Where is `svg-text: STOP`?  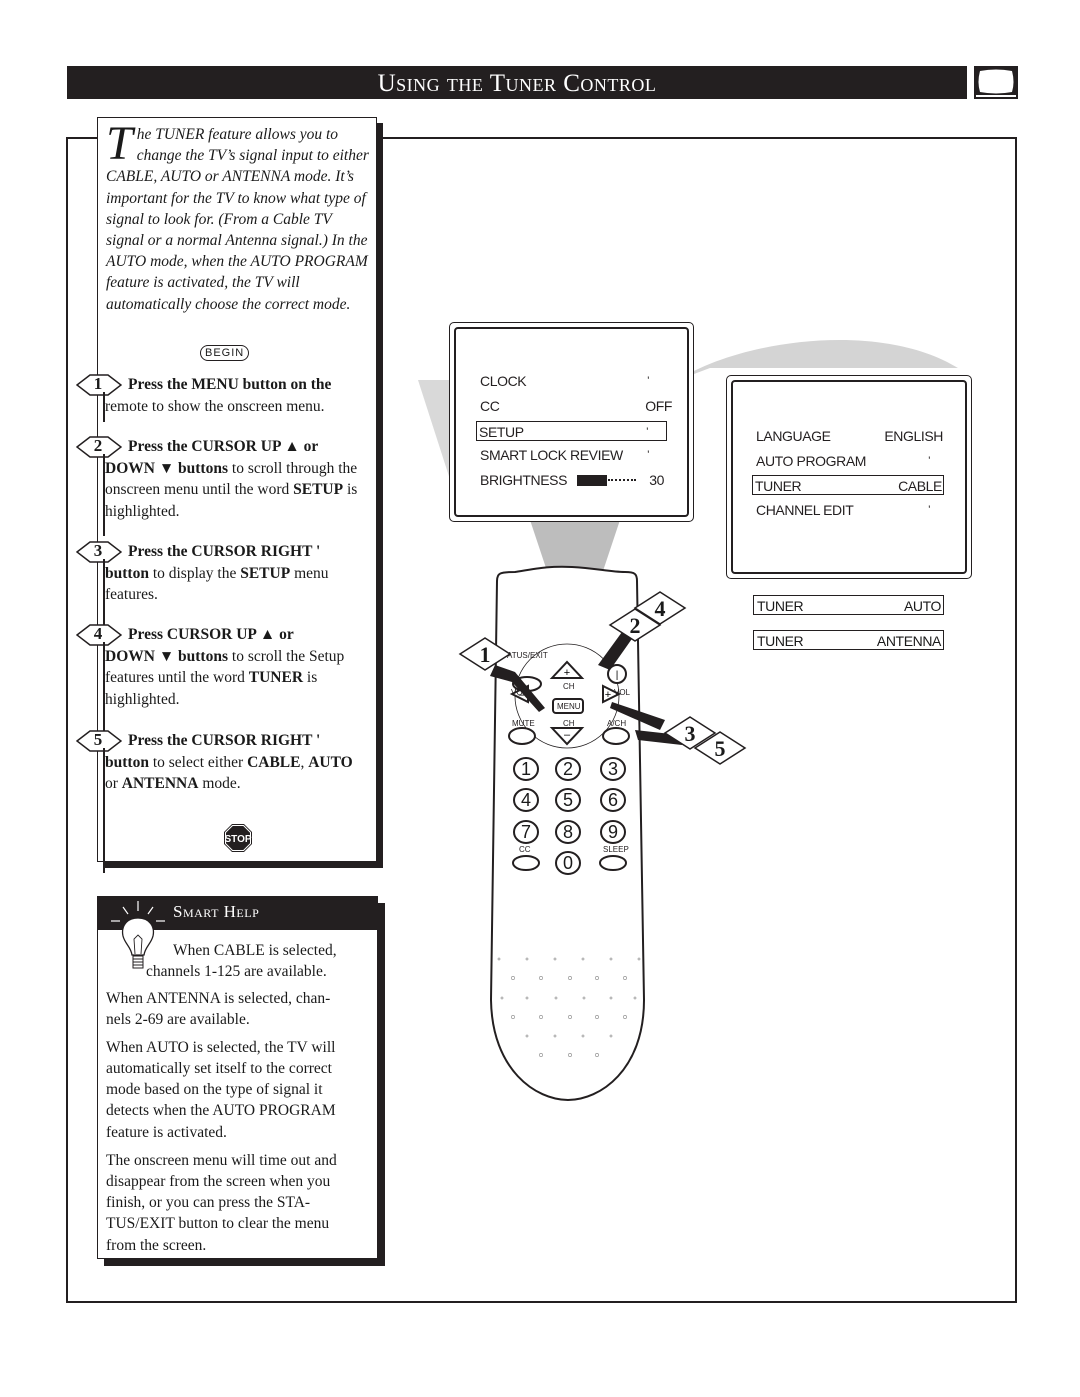
svg-text: STOP is located at coordinates (237, 839).